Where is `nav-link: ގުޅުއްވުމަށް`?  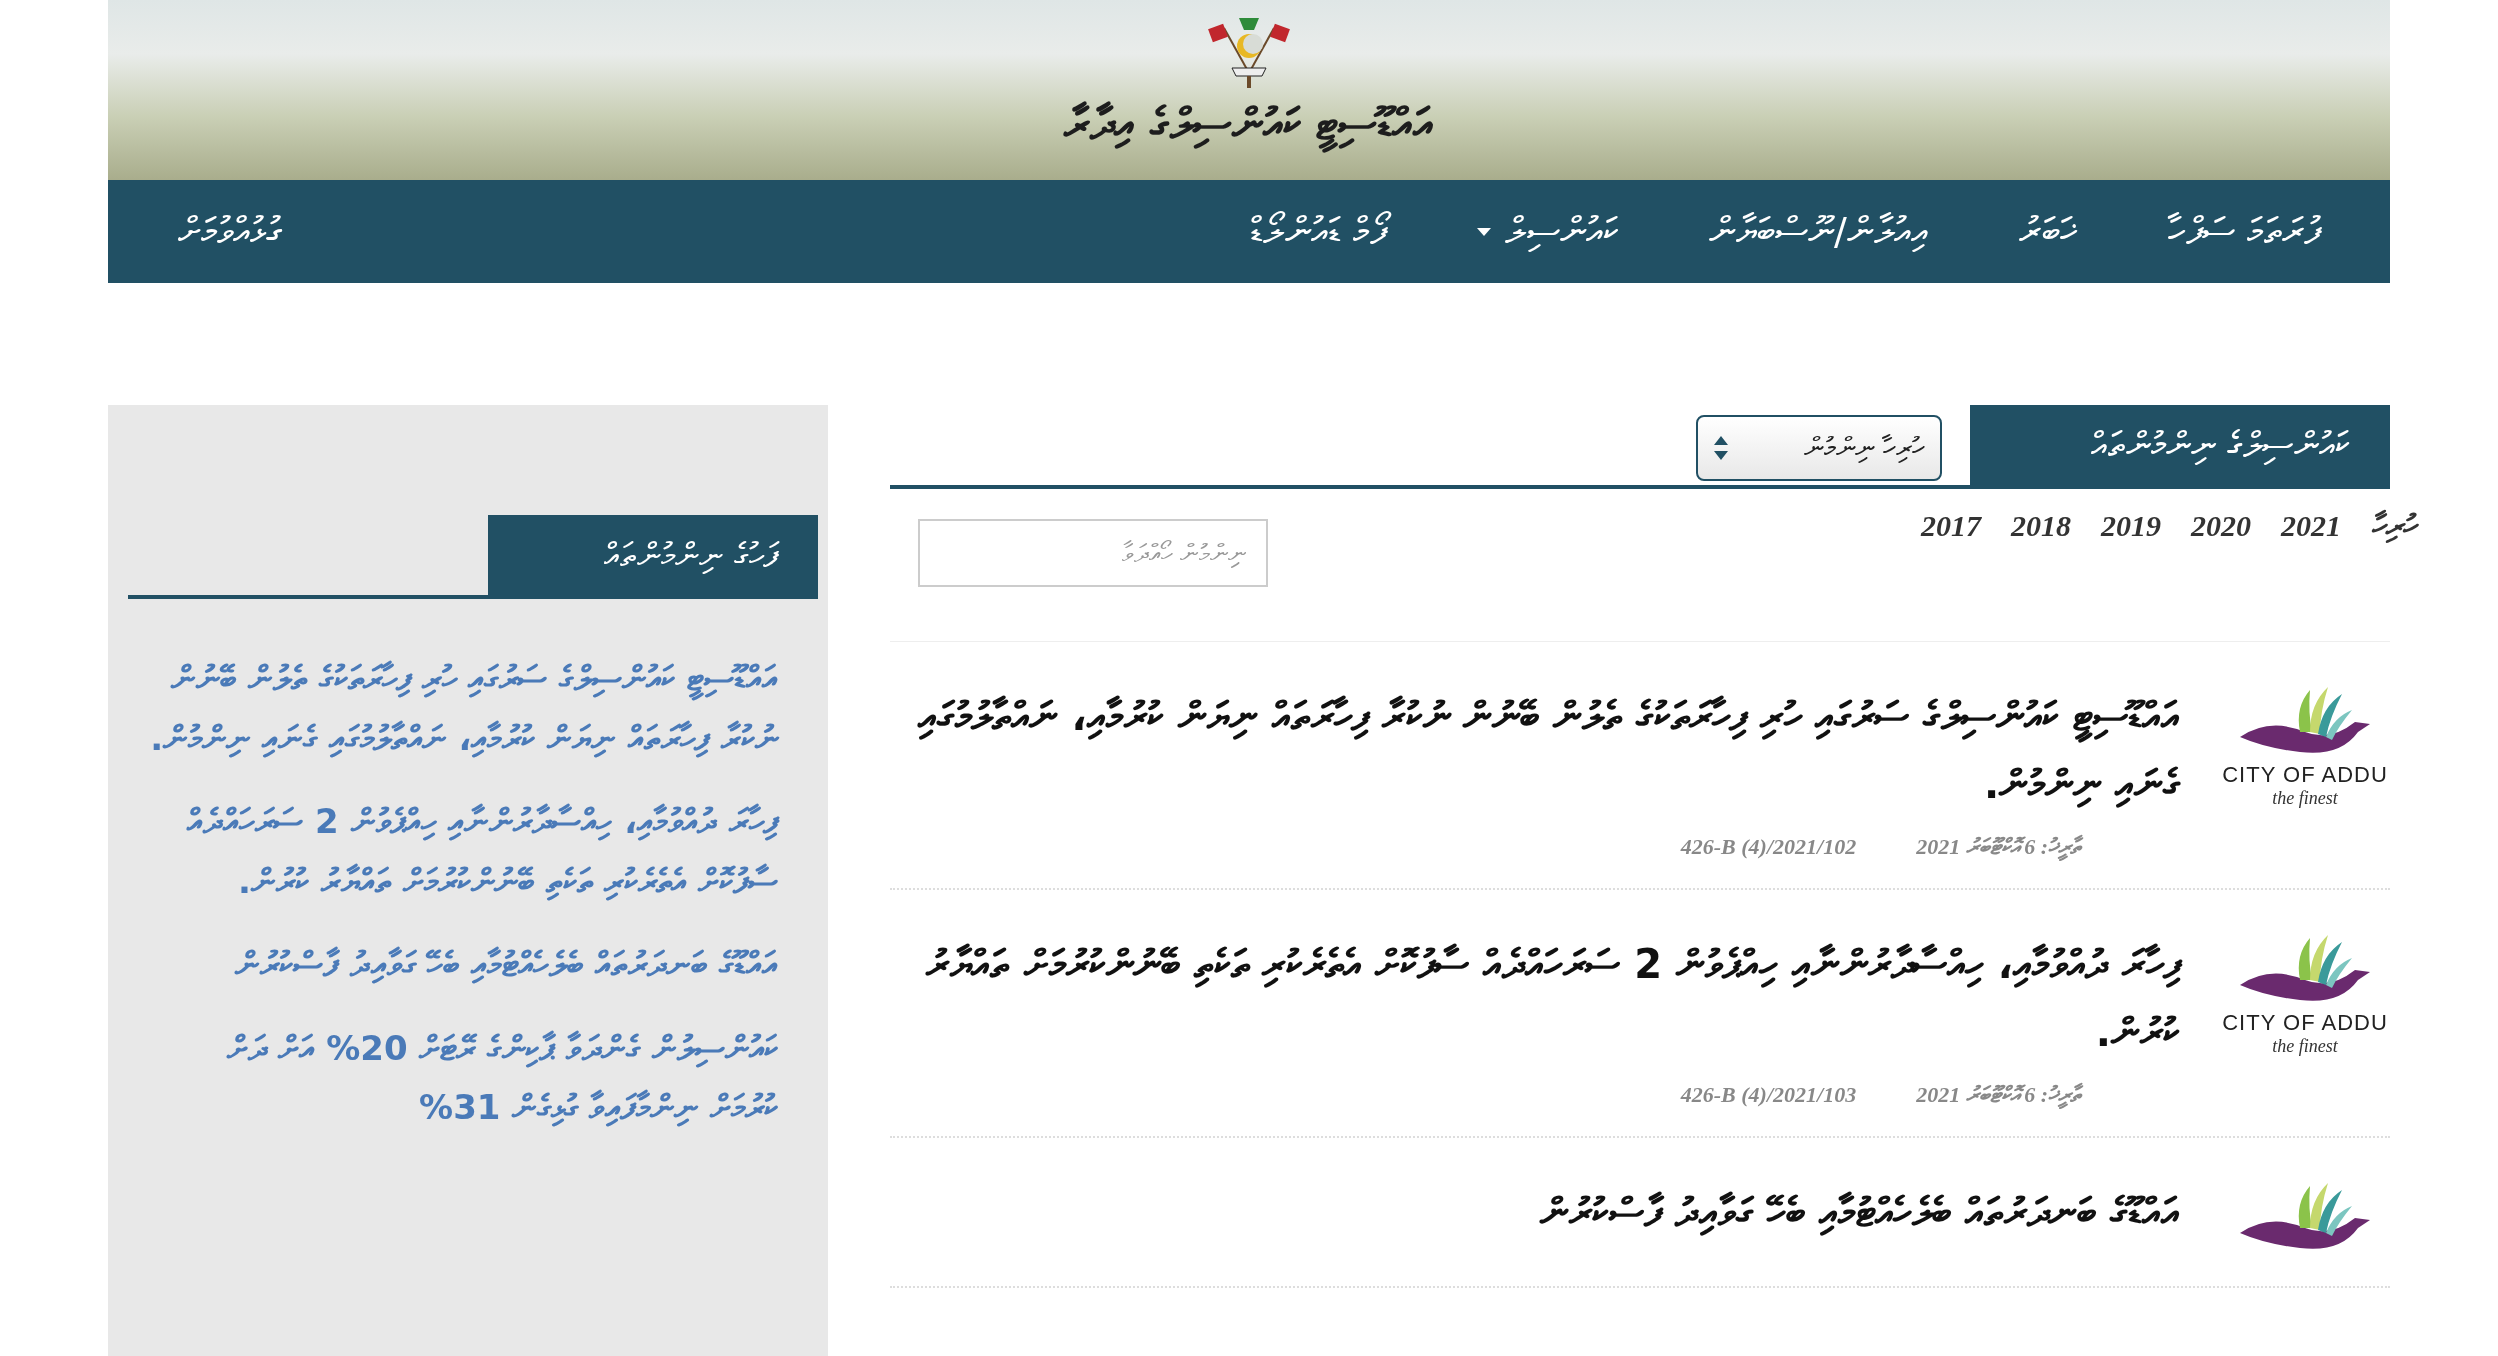 nav-link: ގުޅުއްވުމަށް is located at coordinates (229, 231).